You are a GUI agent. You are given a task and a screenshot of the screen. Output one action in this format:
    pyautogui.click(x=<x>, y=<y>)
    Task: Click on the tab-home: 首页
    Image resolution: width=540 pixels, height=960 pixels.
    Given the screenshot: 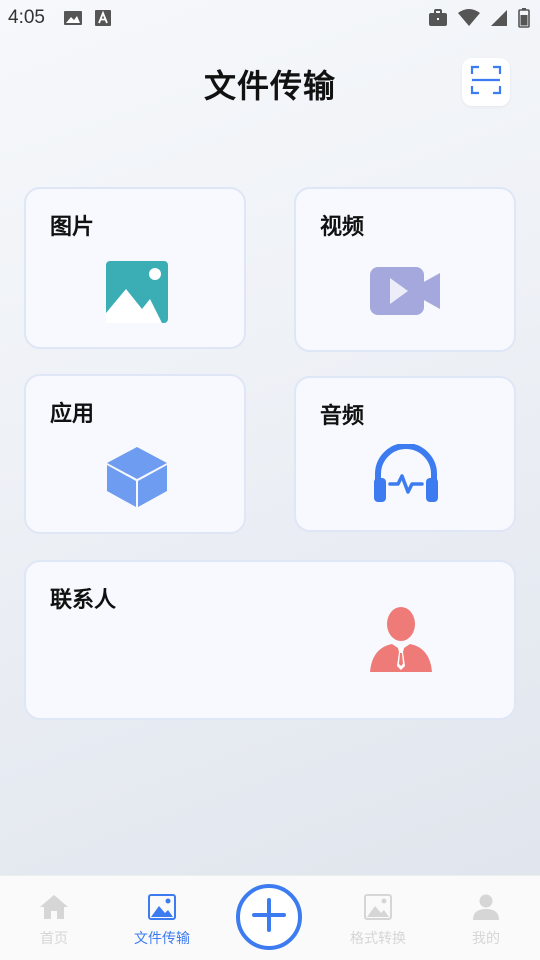 What is the action you would take?
    pyautogui.click(x=54, y=921)
    